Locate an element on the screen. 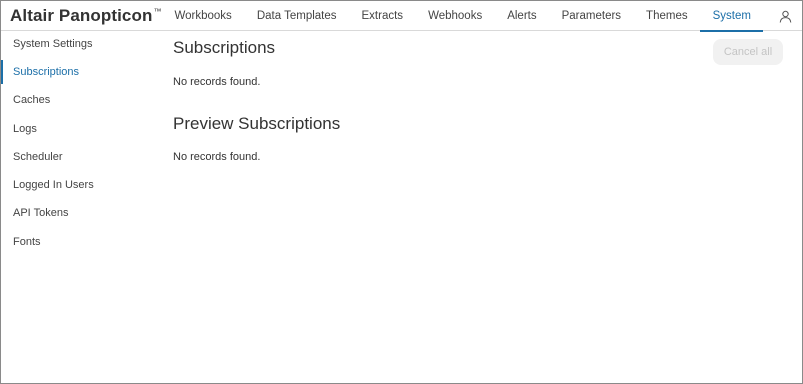 This screenshot has width=803, height=384. tab-workbooks: Workbooks is located at coordinates (203, 16).